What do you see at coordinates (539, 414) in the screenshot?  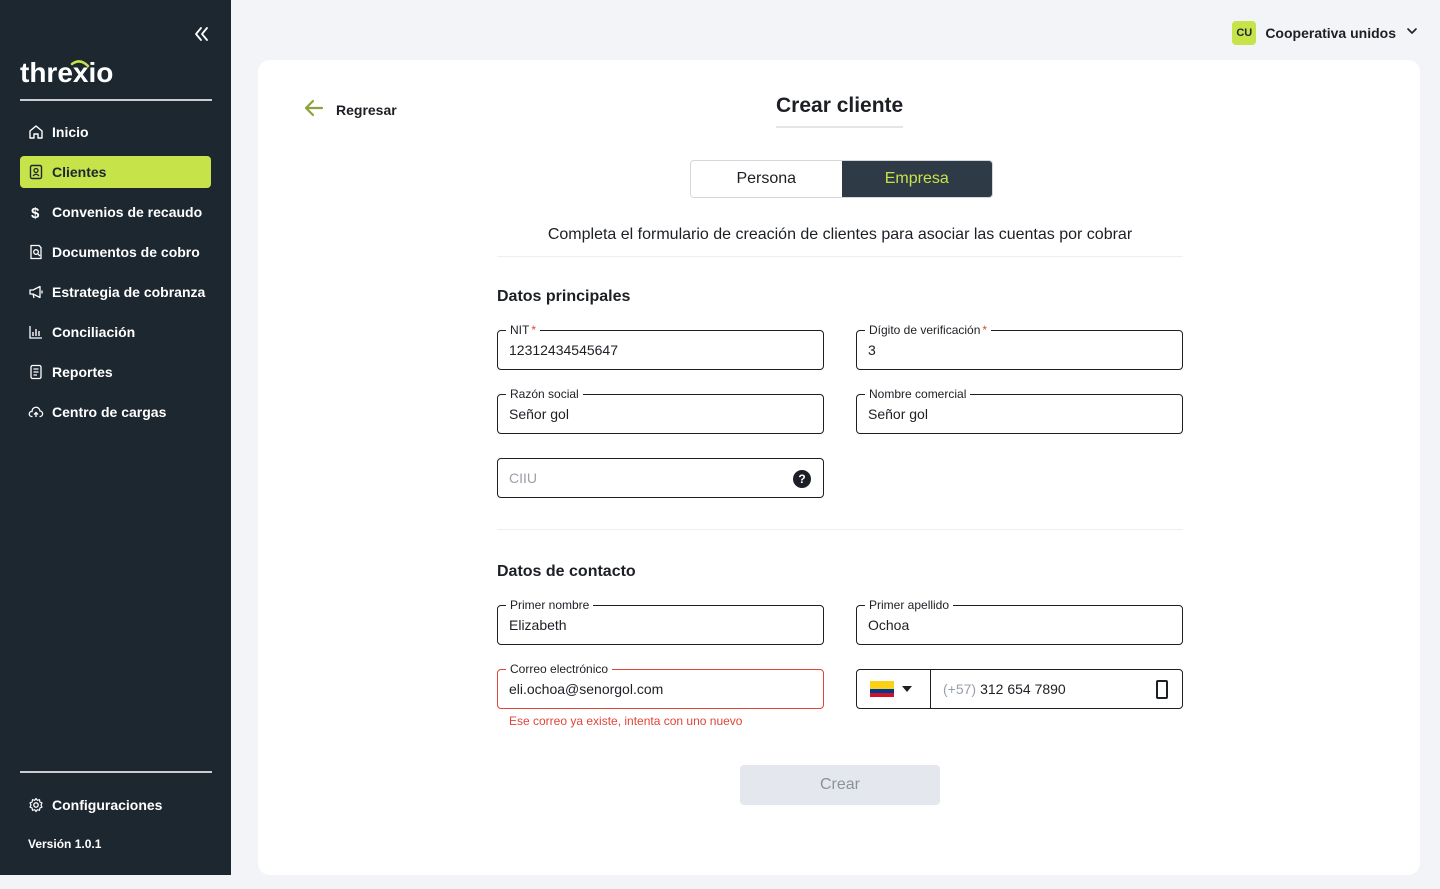 I see `razon-social-input: Señor gol` at bounding box center [539, 414].